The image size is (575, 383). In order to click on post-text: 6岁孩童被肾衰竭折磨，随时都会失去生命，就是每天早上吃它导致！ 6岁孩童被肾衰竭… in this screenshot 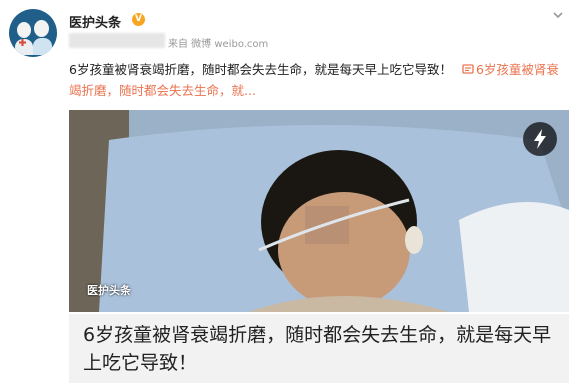, I will do `click(319, 80)`.